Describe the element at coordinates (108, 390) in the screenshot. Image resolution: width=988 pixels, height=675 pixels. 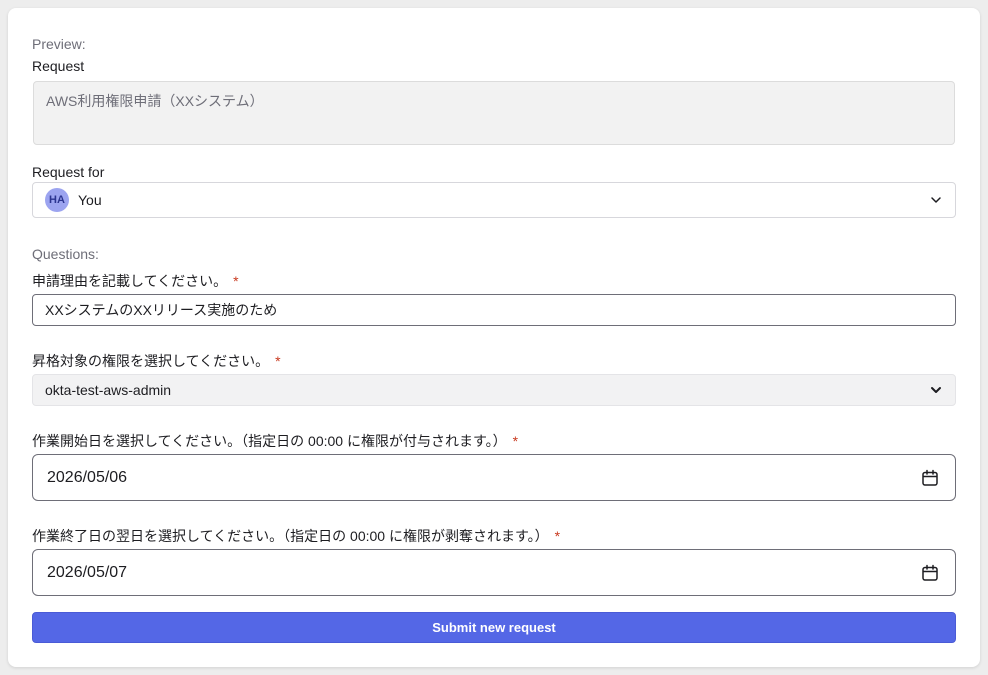
I see `role-select-value: okta-test-aws-admin` at that location.